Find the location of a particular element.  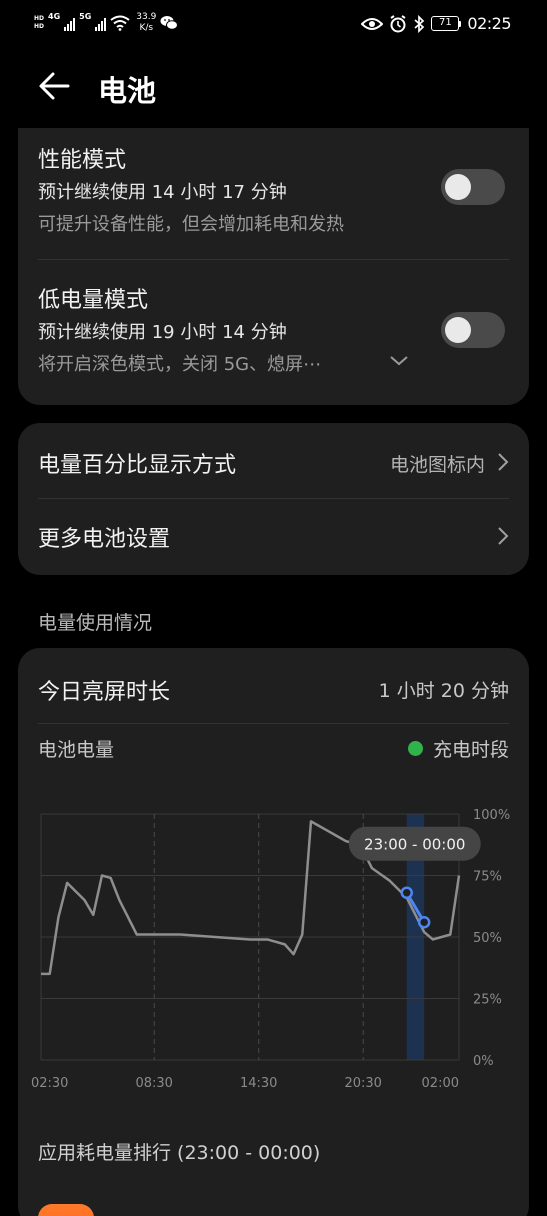

percentage-display-row: 电量百分比显示方式 电池图标内 is located at coordinates (273, 462).